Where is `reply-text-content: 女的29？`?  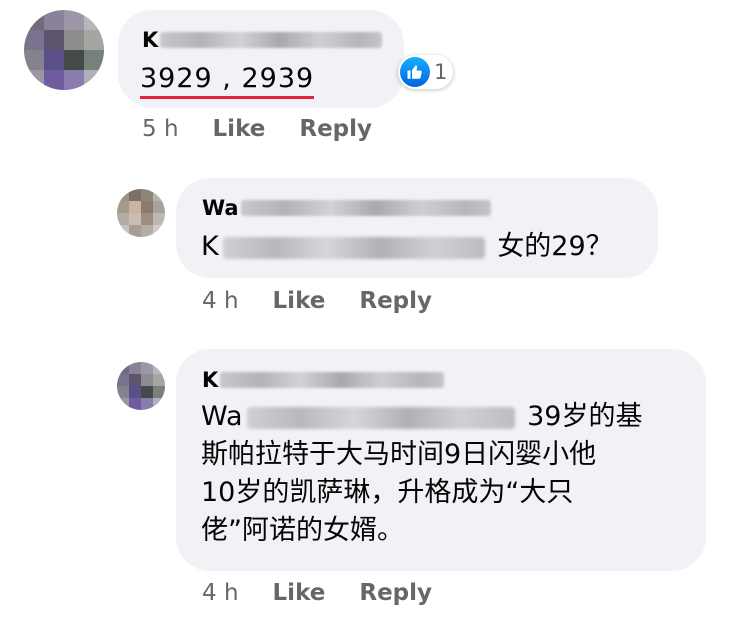
reply-text-content: 女的29？ is located at coordinates (555, 246).